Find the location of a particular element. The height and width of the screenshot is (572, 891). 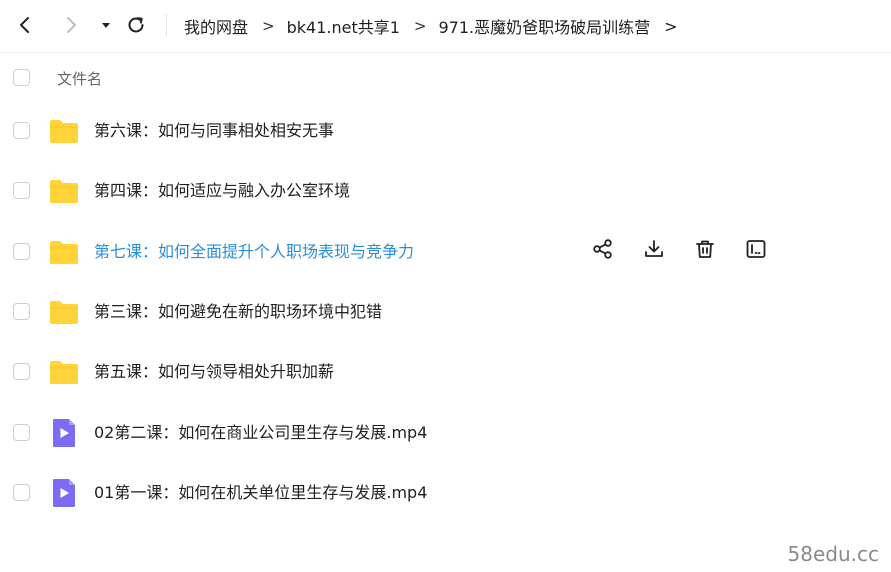

select-all-checkbox is located at coordinates (21, 77).